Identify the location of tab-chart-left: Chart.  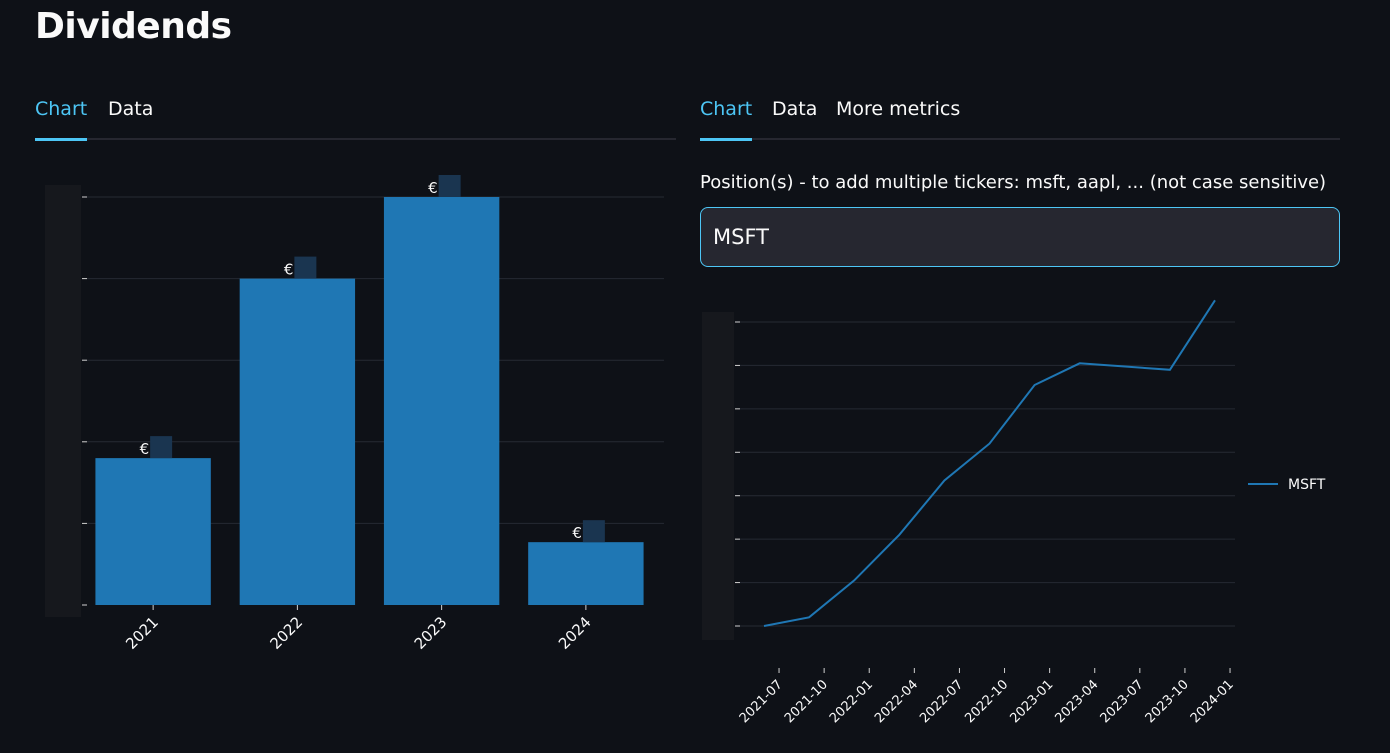
(61, 118).